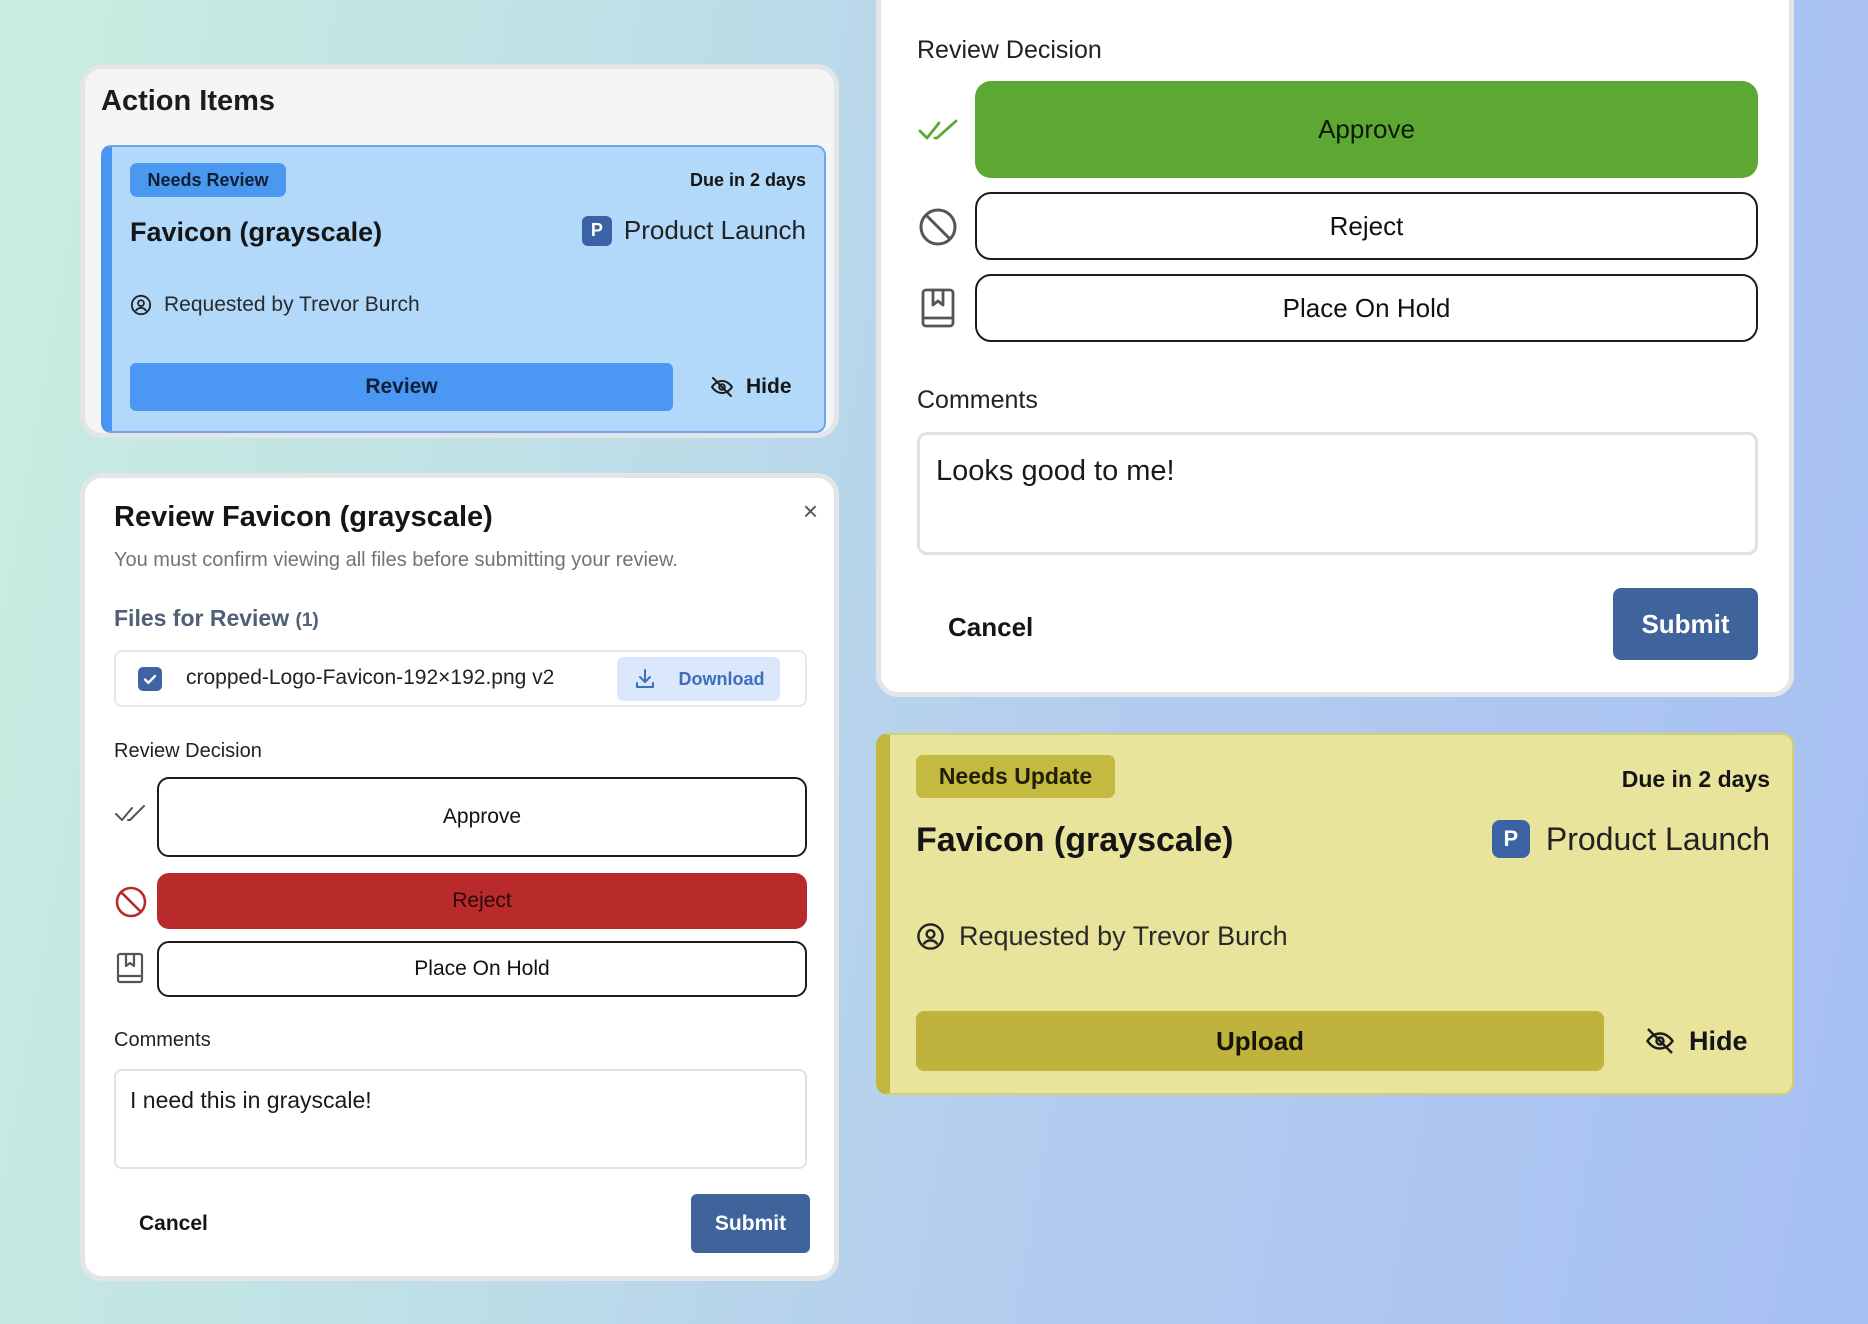 This screenshot has width=1868, height=1324. I want to click on status-badge: Needs Review, so click(208, 180).